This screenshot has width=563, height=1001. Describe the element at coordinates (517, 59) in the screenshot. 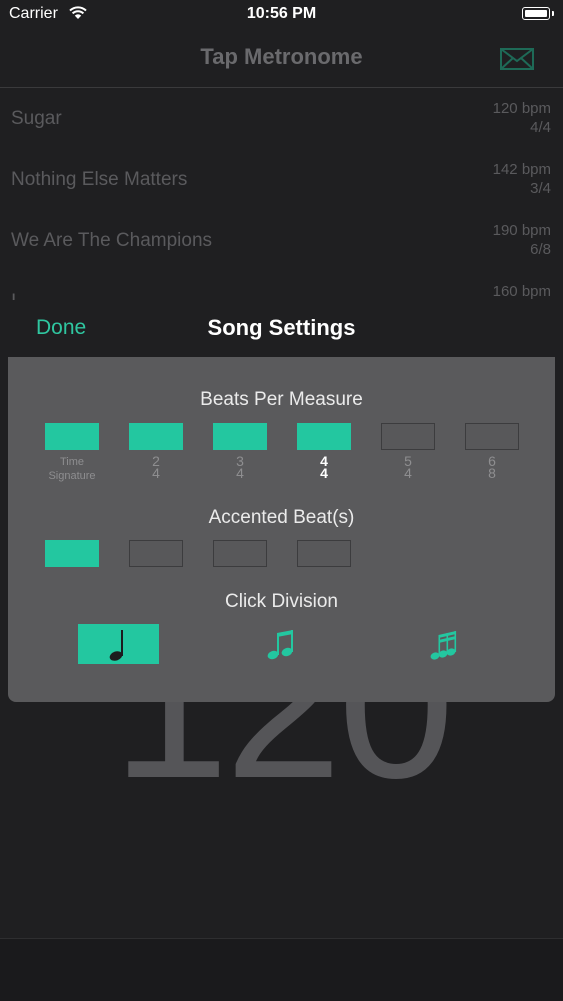

I see `mail-icon` at that location.